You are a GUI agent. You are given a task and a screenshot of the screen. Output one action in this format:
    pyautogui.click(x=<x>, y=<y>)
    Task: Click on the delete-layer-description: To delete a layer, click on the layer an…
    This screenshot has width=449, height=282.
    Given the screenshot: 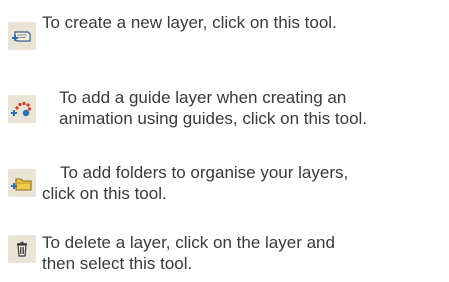 What is the action you would take?
    pyautogui.click(x=188, y=253)
    